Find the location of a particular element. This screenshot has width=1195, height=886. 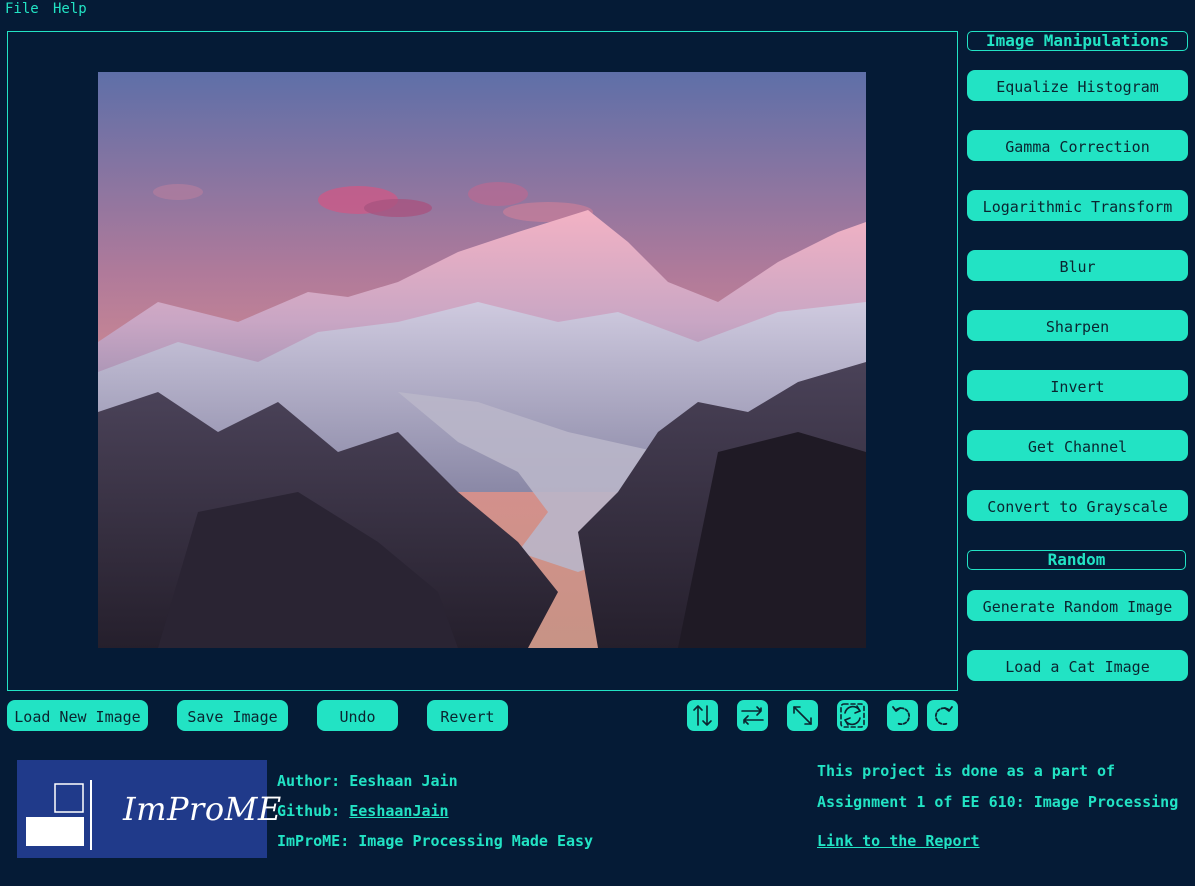

report-link: Link to the Report is located at coordinates (898, 841).